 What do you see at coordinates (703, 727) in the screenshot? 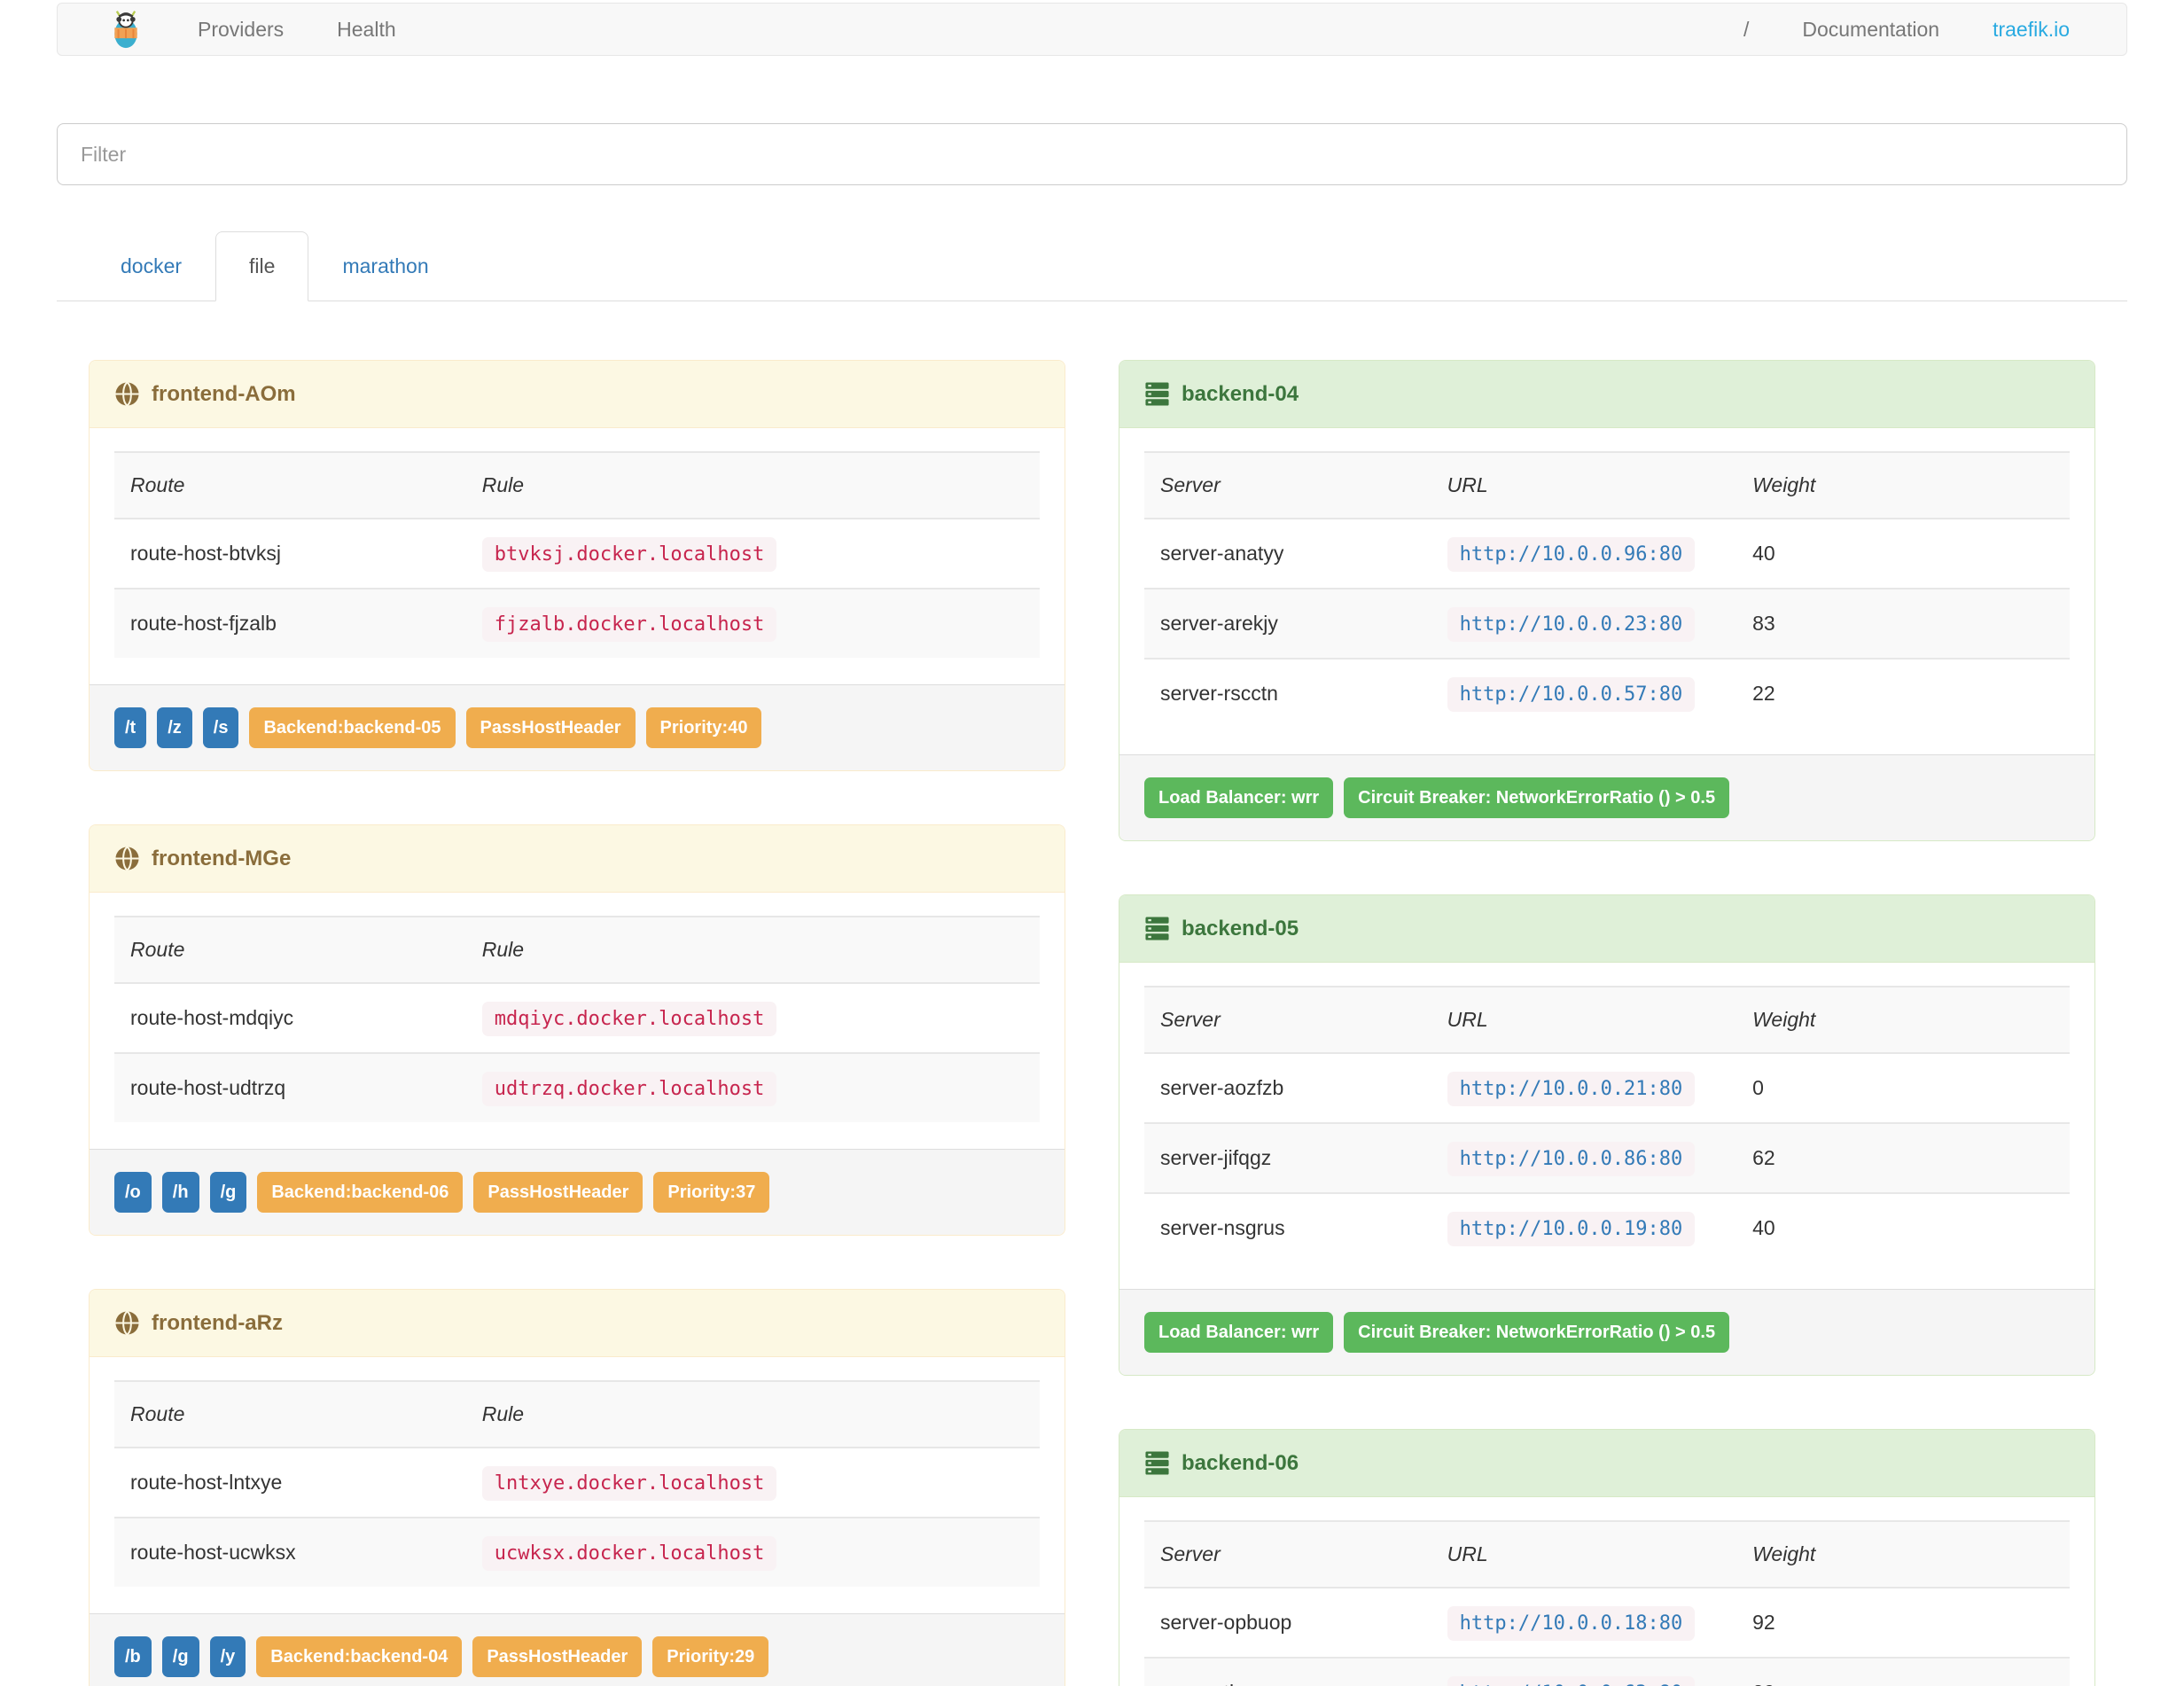
I see `priority-label: Priority:40` at bounding box center [703, 727].